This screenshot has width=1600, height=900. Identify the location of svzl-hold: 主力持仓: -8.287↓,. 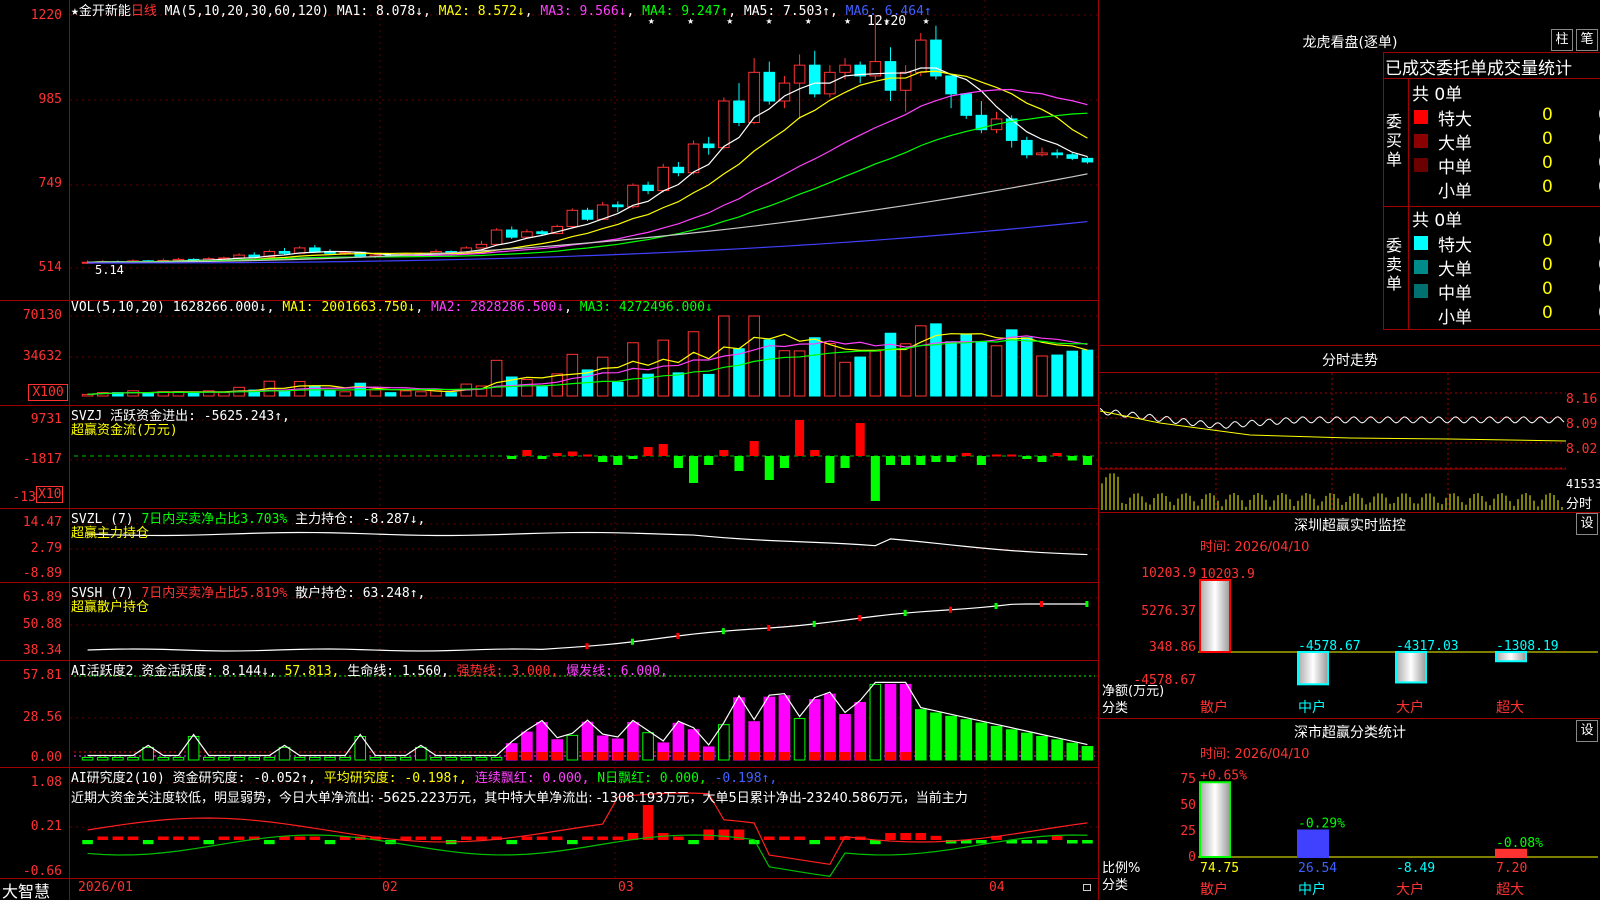
(360, 519).